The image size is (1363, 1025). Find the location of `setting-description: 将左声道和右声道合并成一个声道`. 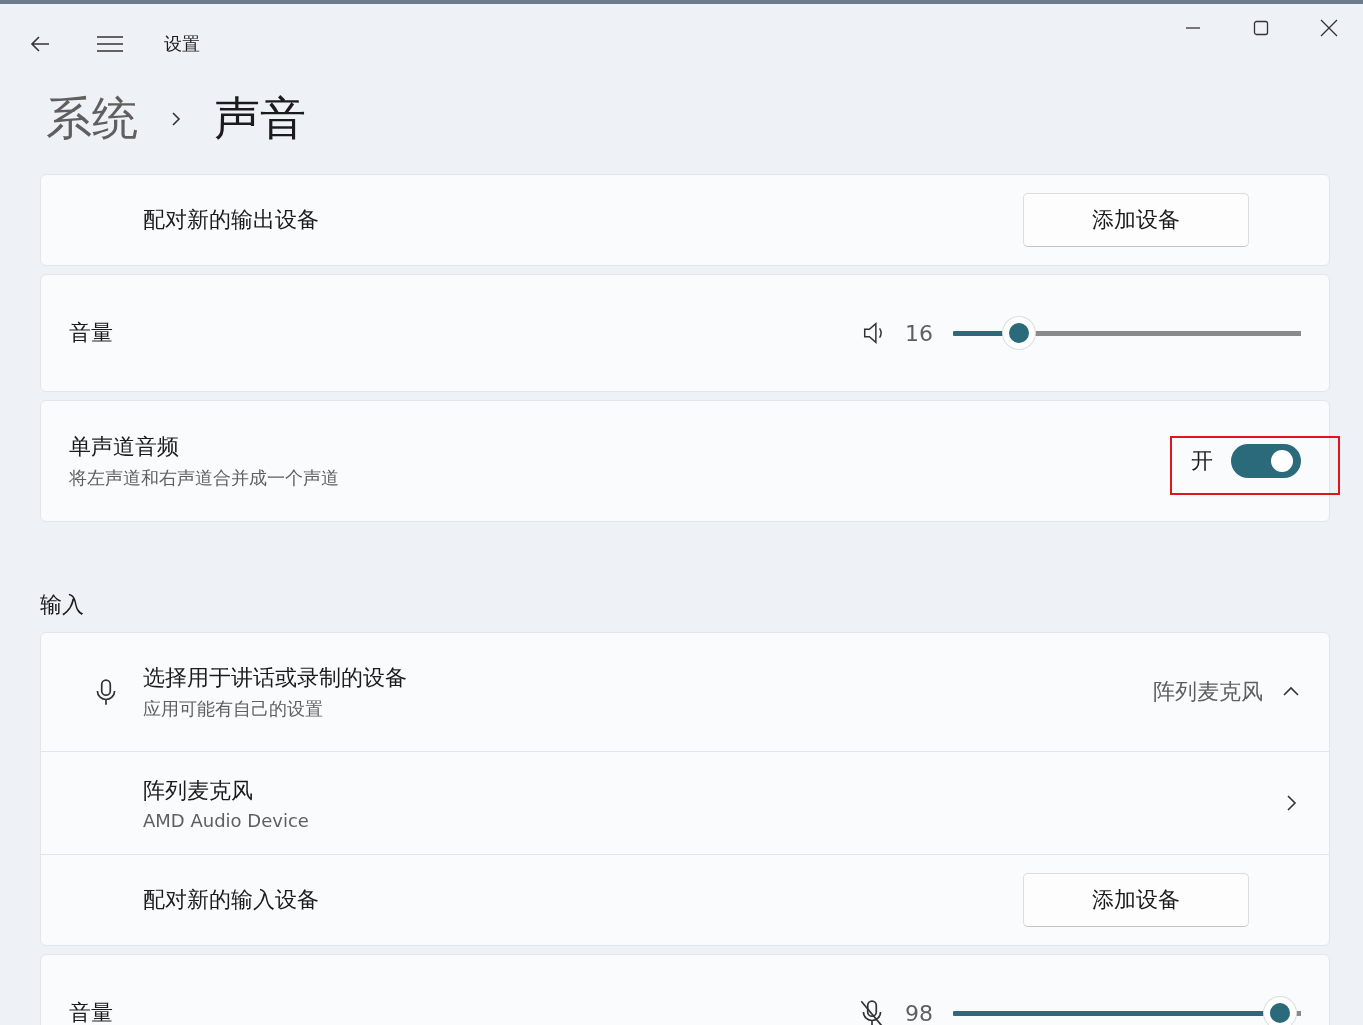

setting-description: 将左声道和右声道合并成一个声道 is located at coordinates (204, 478).